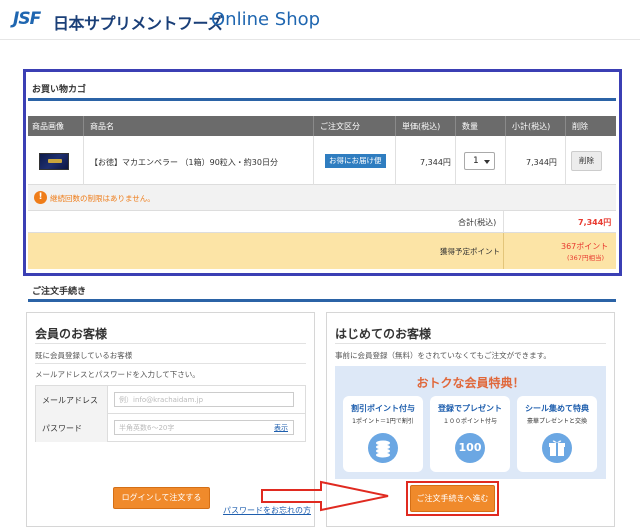  What do you see at coordinates (421, 126) in the screenshot?
I see `col-unit-price: 単価(税込)` at bounding box center [421, 126].